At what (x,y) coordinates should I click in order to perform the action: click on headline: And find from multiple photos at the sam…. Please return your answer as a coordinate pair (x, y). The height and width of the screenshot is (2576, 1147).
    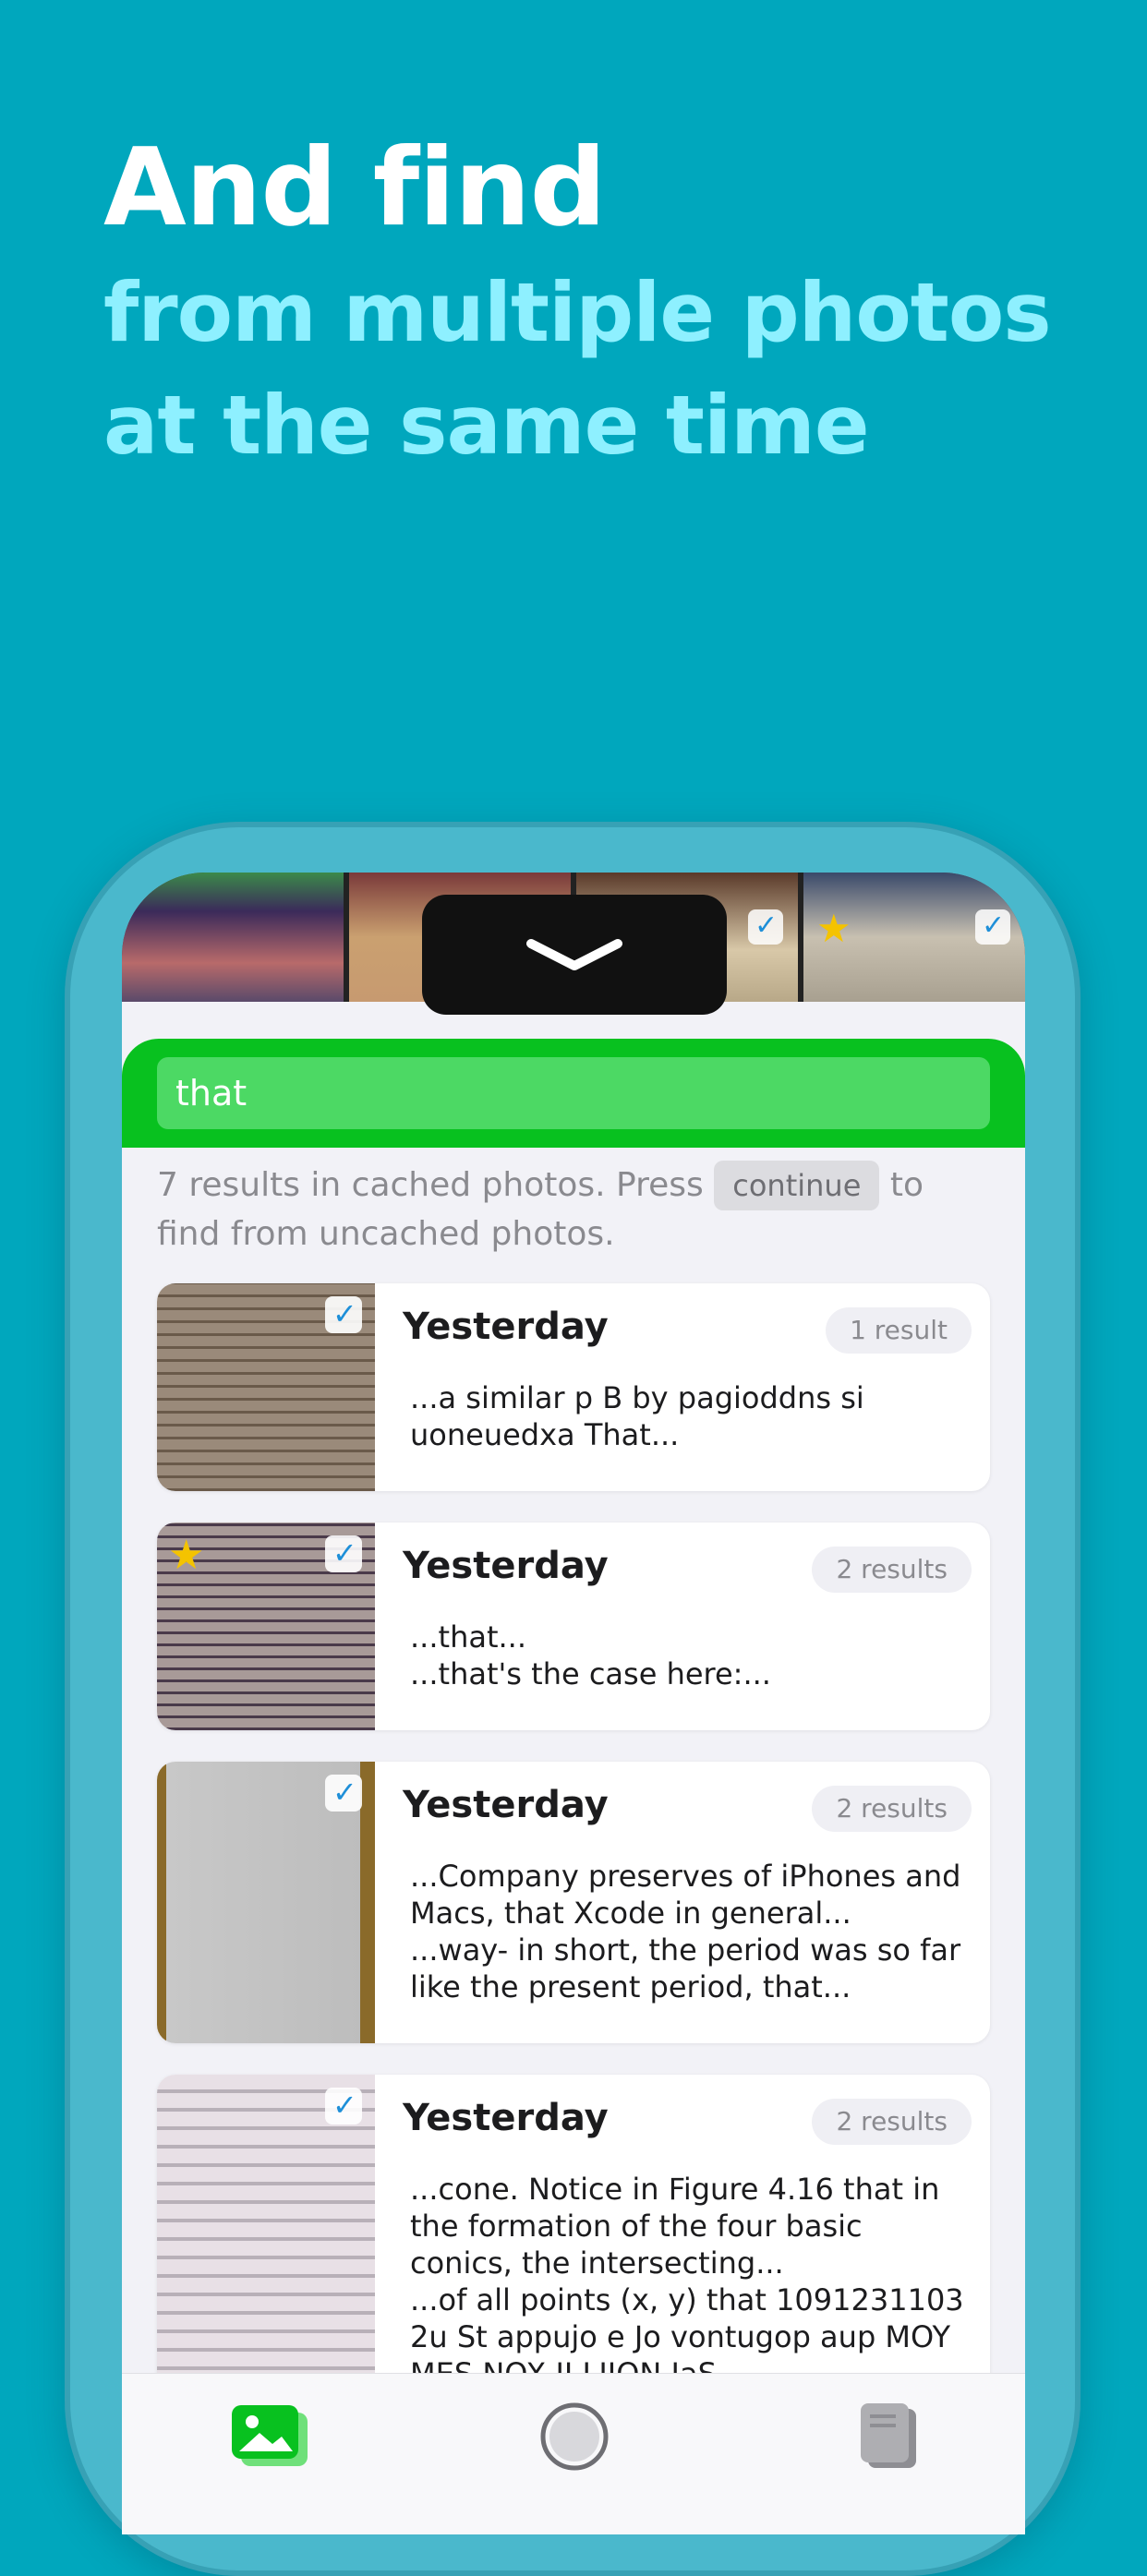
    Looking at the image, I should click on (577, 301).